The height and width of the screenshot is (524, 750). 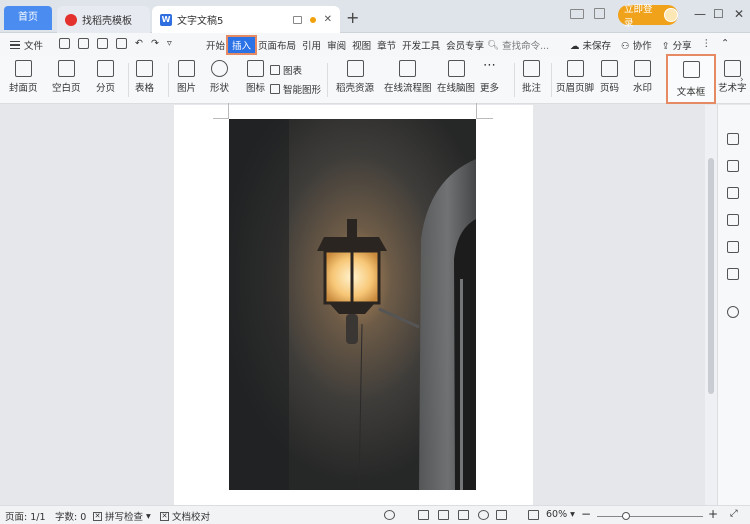 I want to click on select-cursor-icon, so click(x=733, y=166).